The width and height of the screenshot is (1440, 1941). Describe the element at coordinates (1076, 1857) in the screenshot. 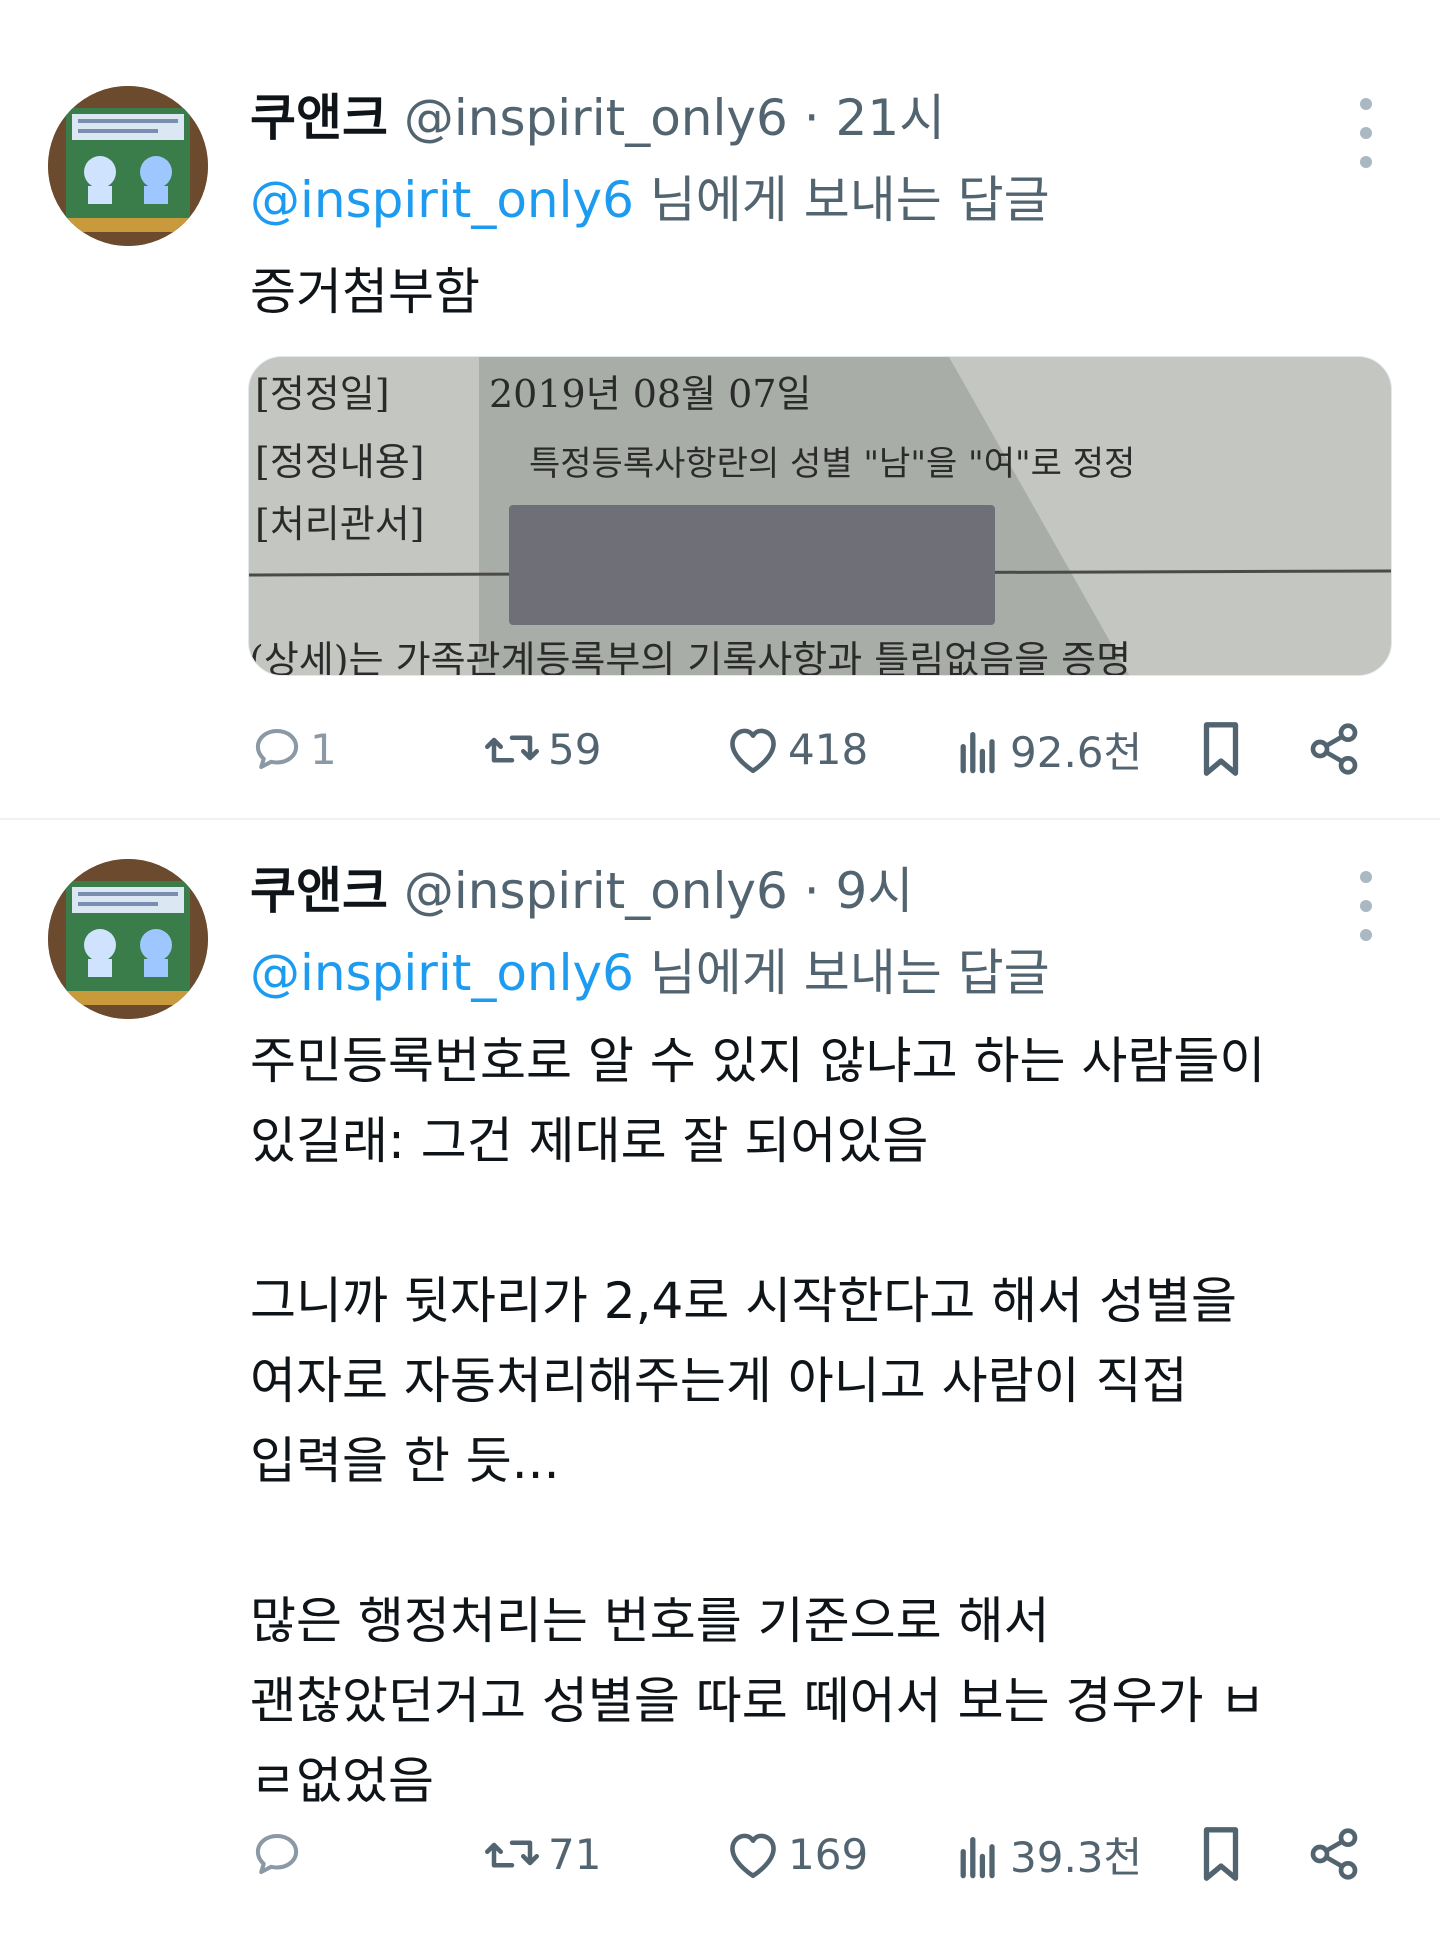

I see `views-count: 39.3천` at that location.